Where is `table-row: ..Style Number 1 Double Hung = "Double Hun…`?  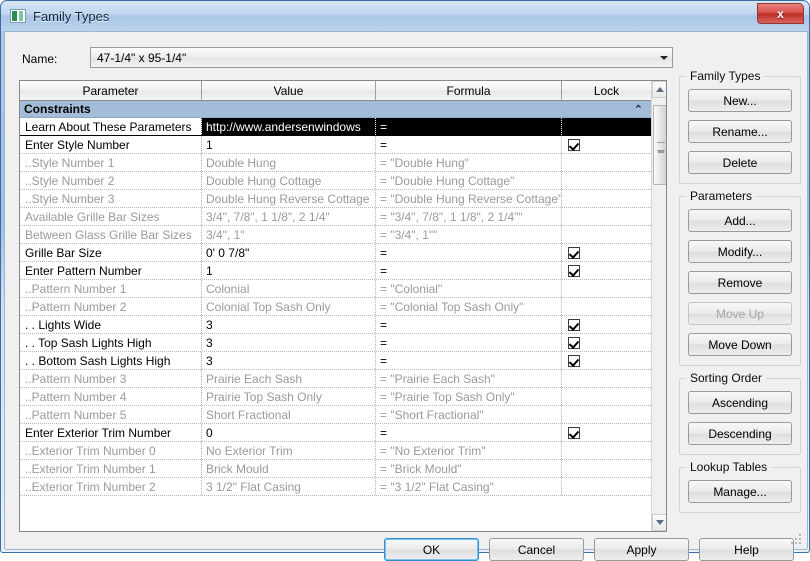
table-row: ..Style Number 1 Double Hung = "Double Hun… is located at coordinates (335, 163).